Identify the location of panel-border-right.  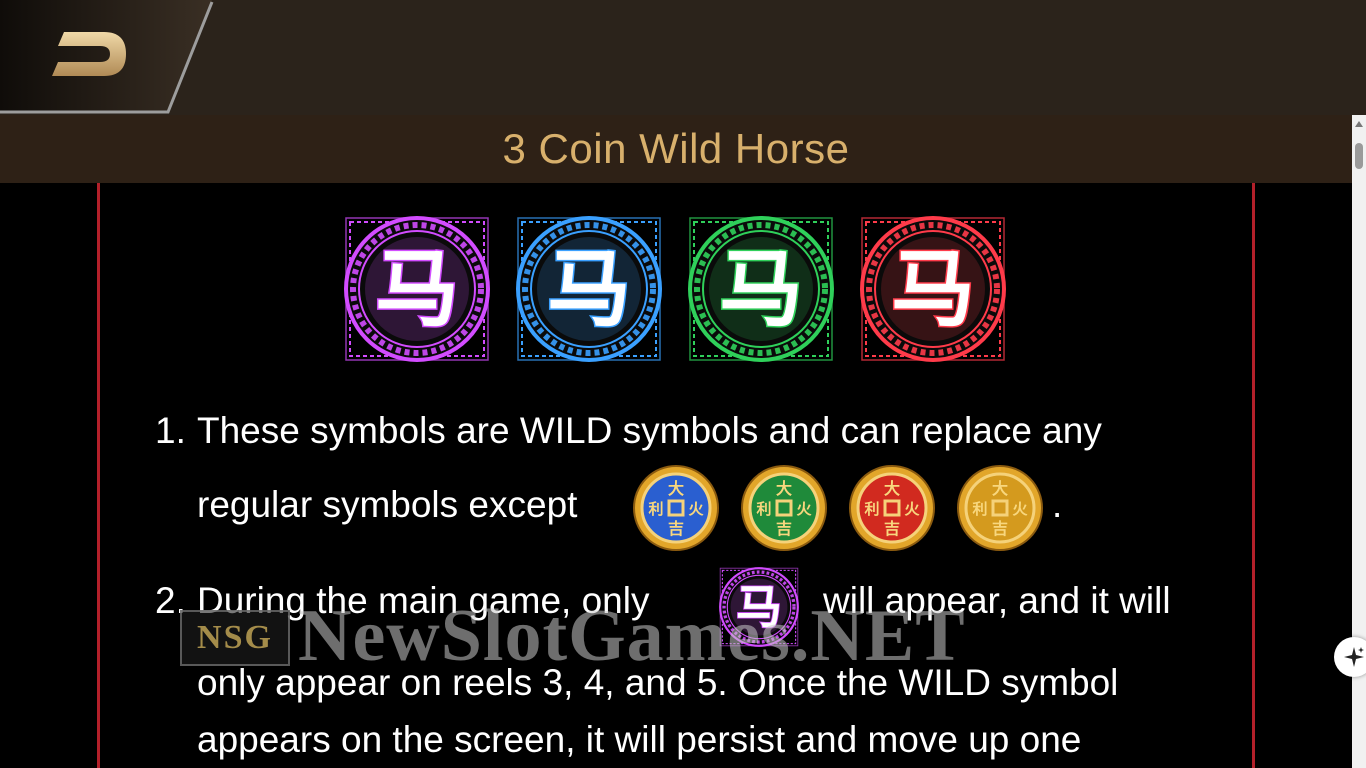
(1253, 475).